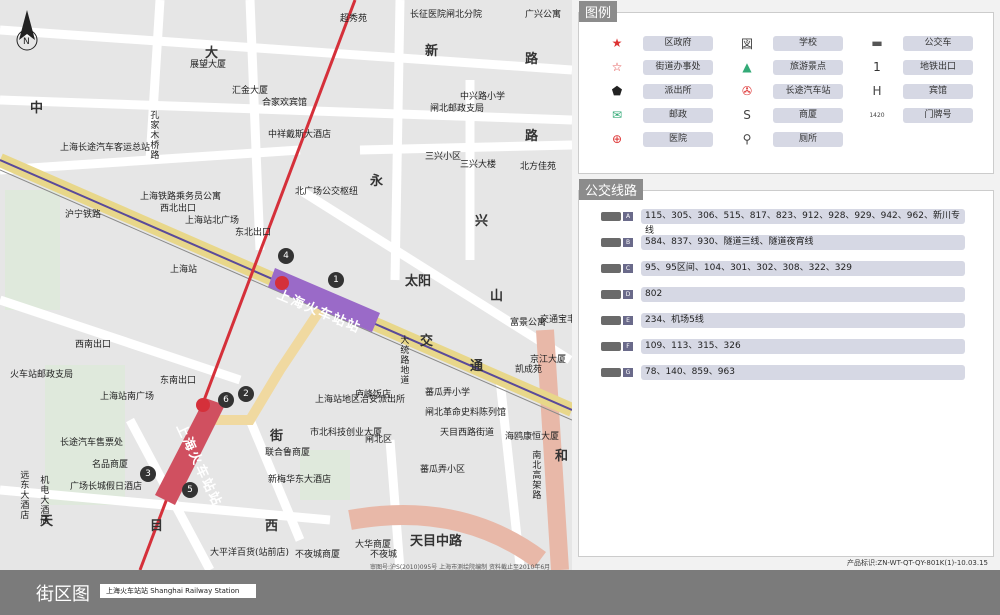 The image size is (1000, 615). What do you see at coordinates (43, 500) in the screenshot?
I see `place-label: 机电大酒店` at bounding box center [43, 500].